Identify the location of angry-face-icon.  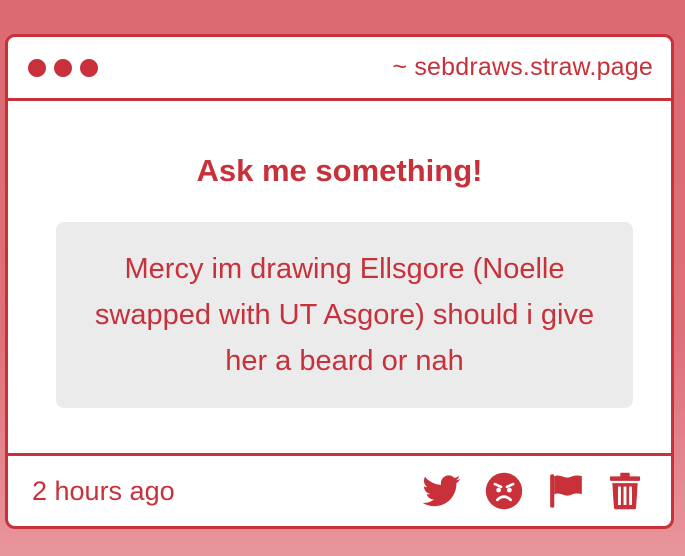
(504, 491).